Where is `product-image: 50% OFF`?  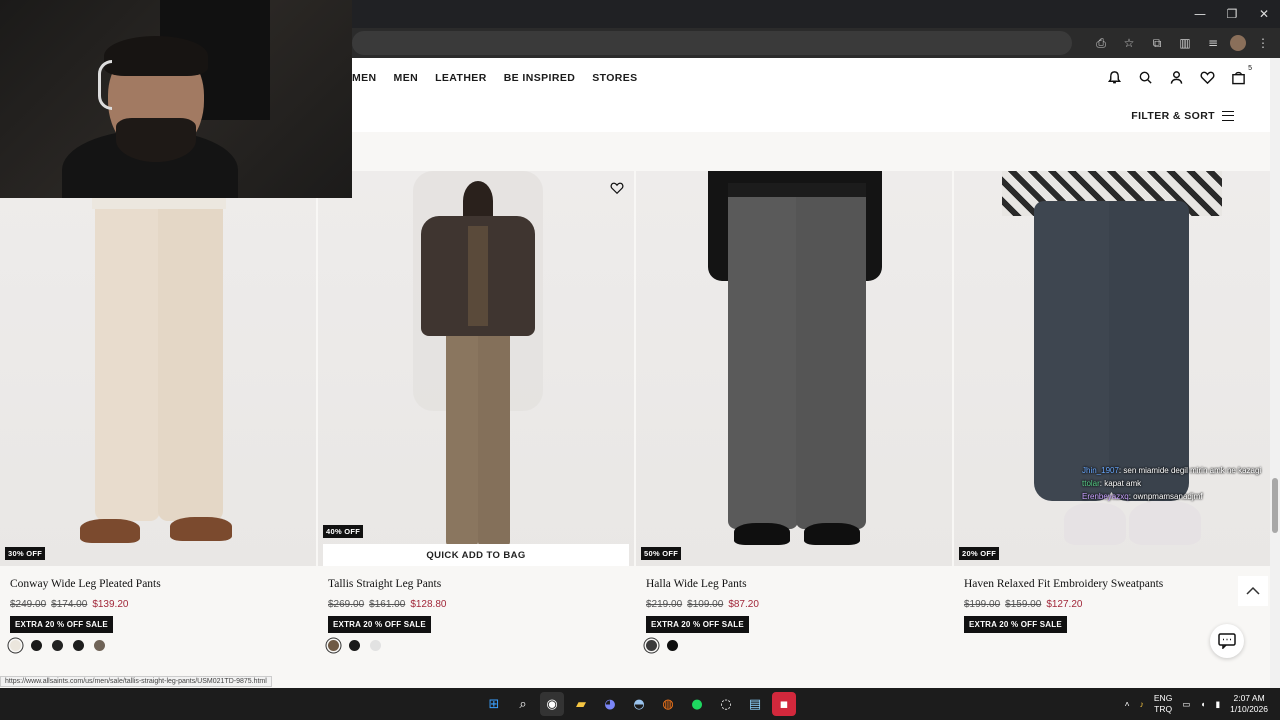
product-image: 50% OFF is located at coordinates (794, 368).